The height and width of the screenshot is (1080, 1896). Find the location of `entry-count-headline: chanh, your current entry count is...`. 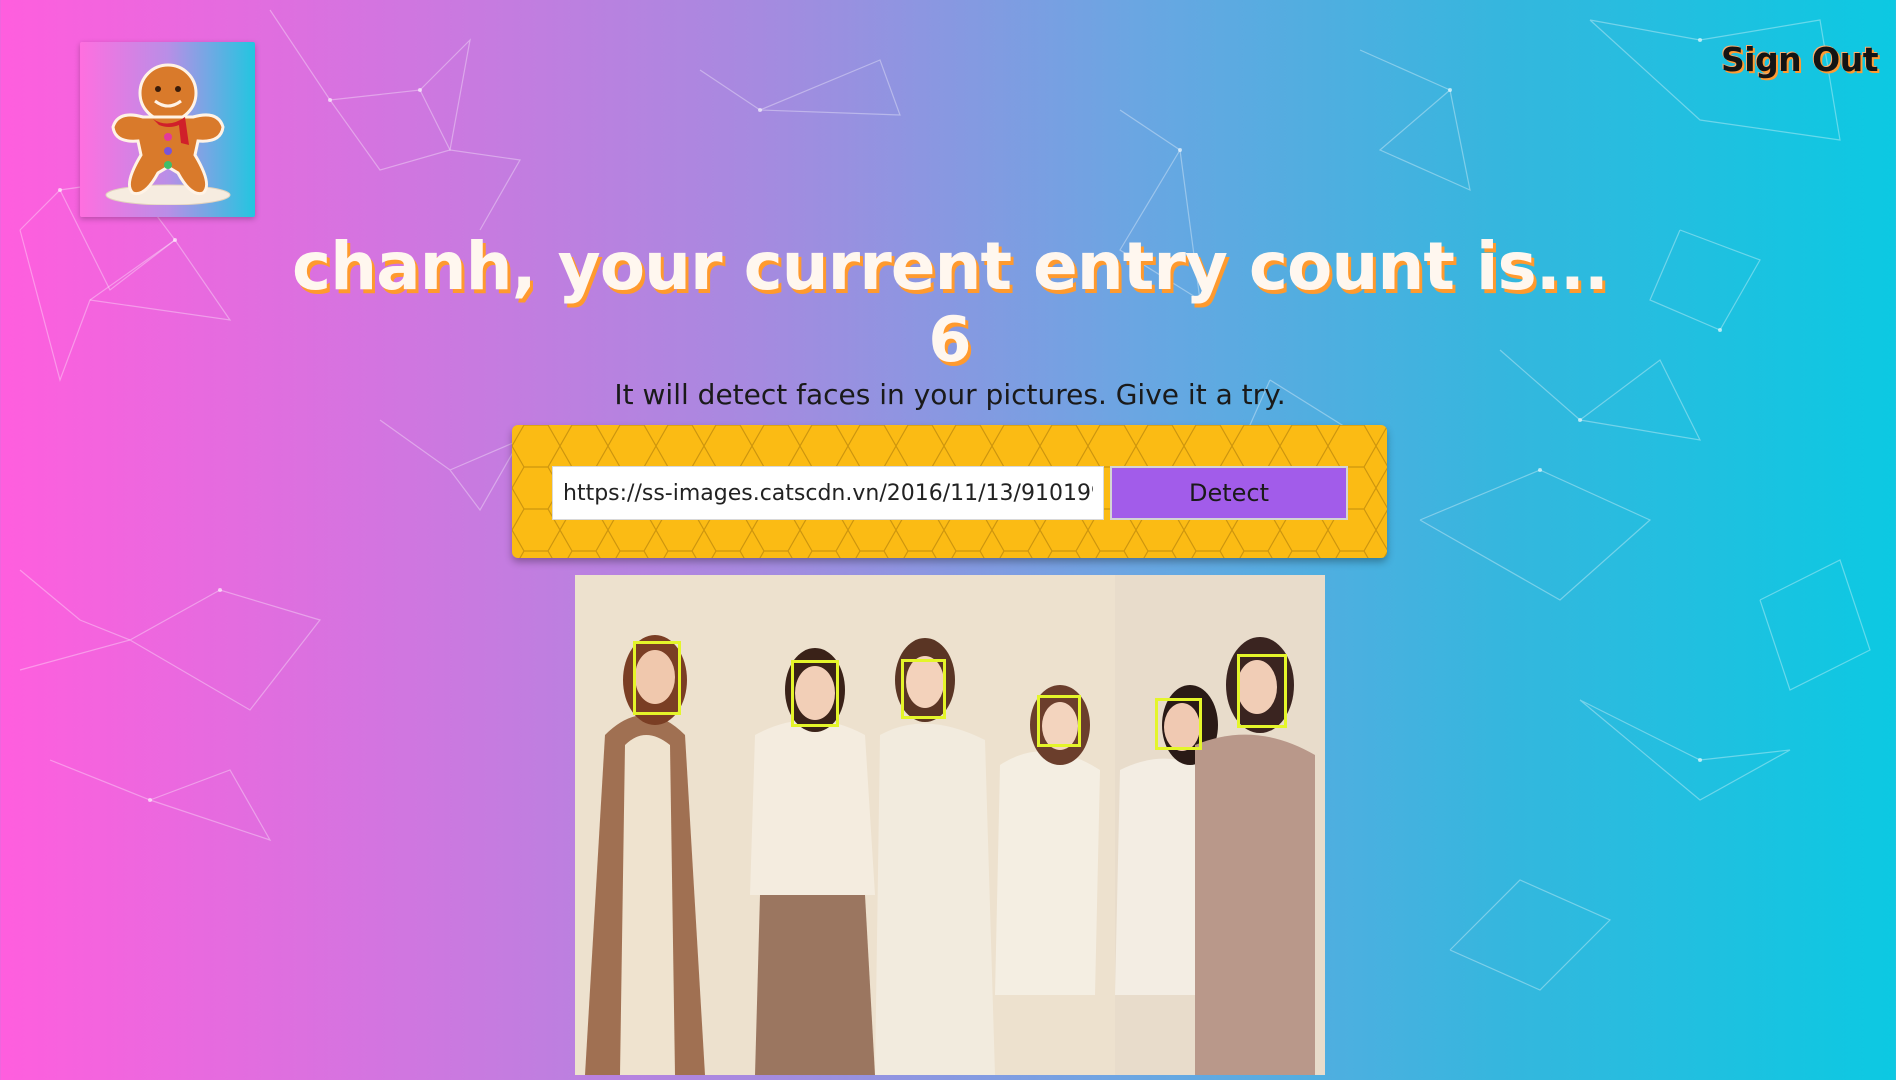

entry-count-headline: chanh, your current entry count is... is located at coordinates (950, 266).